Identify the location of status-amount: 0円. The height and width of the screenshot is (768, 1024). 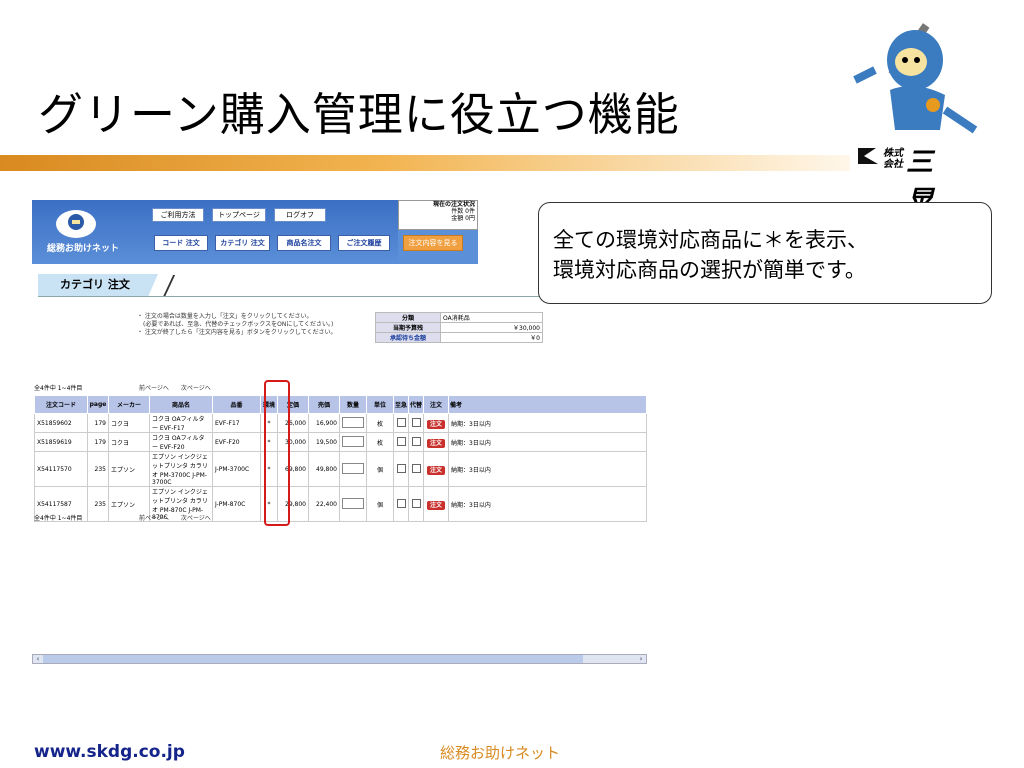
(470, 218).